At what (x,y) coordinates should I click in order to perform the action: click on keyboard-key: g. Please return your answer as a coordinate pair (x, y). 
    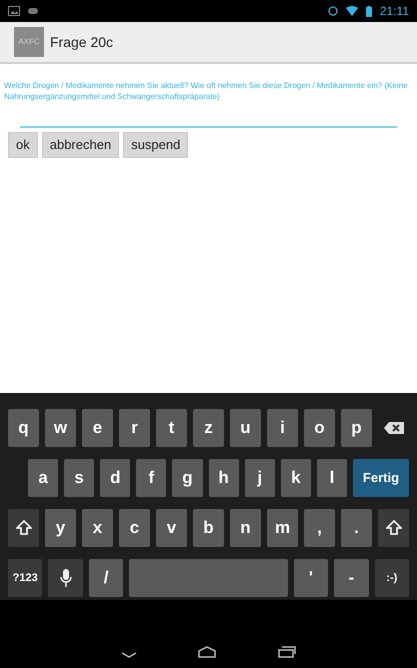
    Looking at the image, I should click on (187, 478).